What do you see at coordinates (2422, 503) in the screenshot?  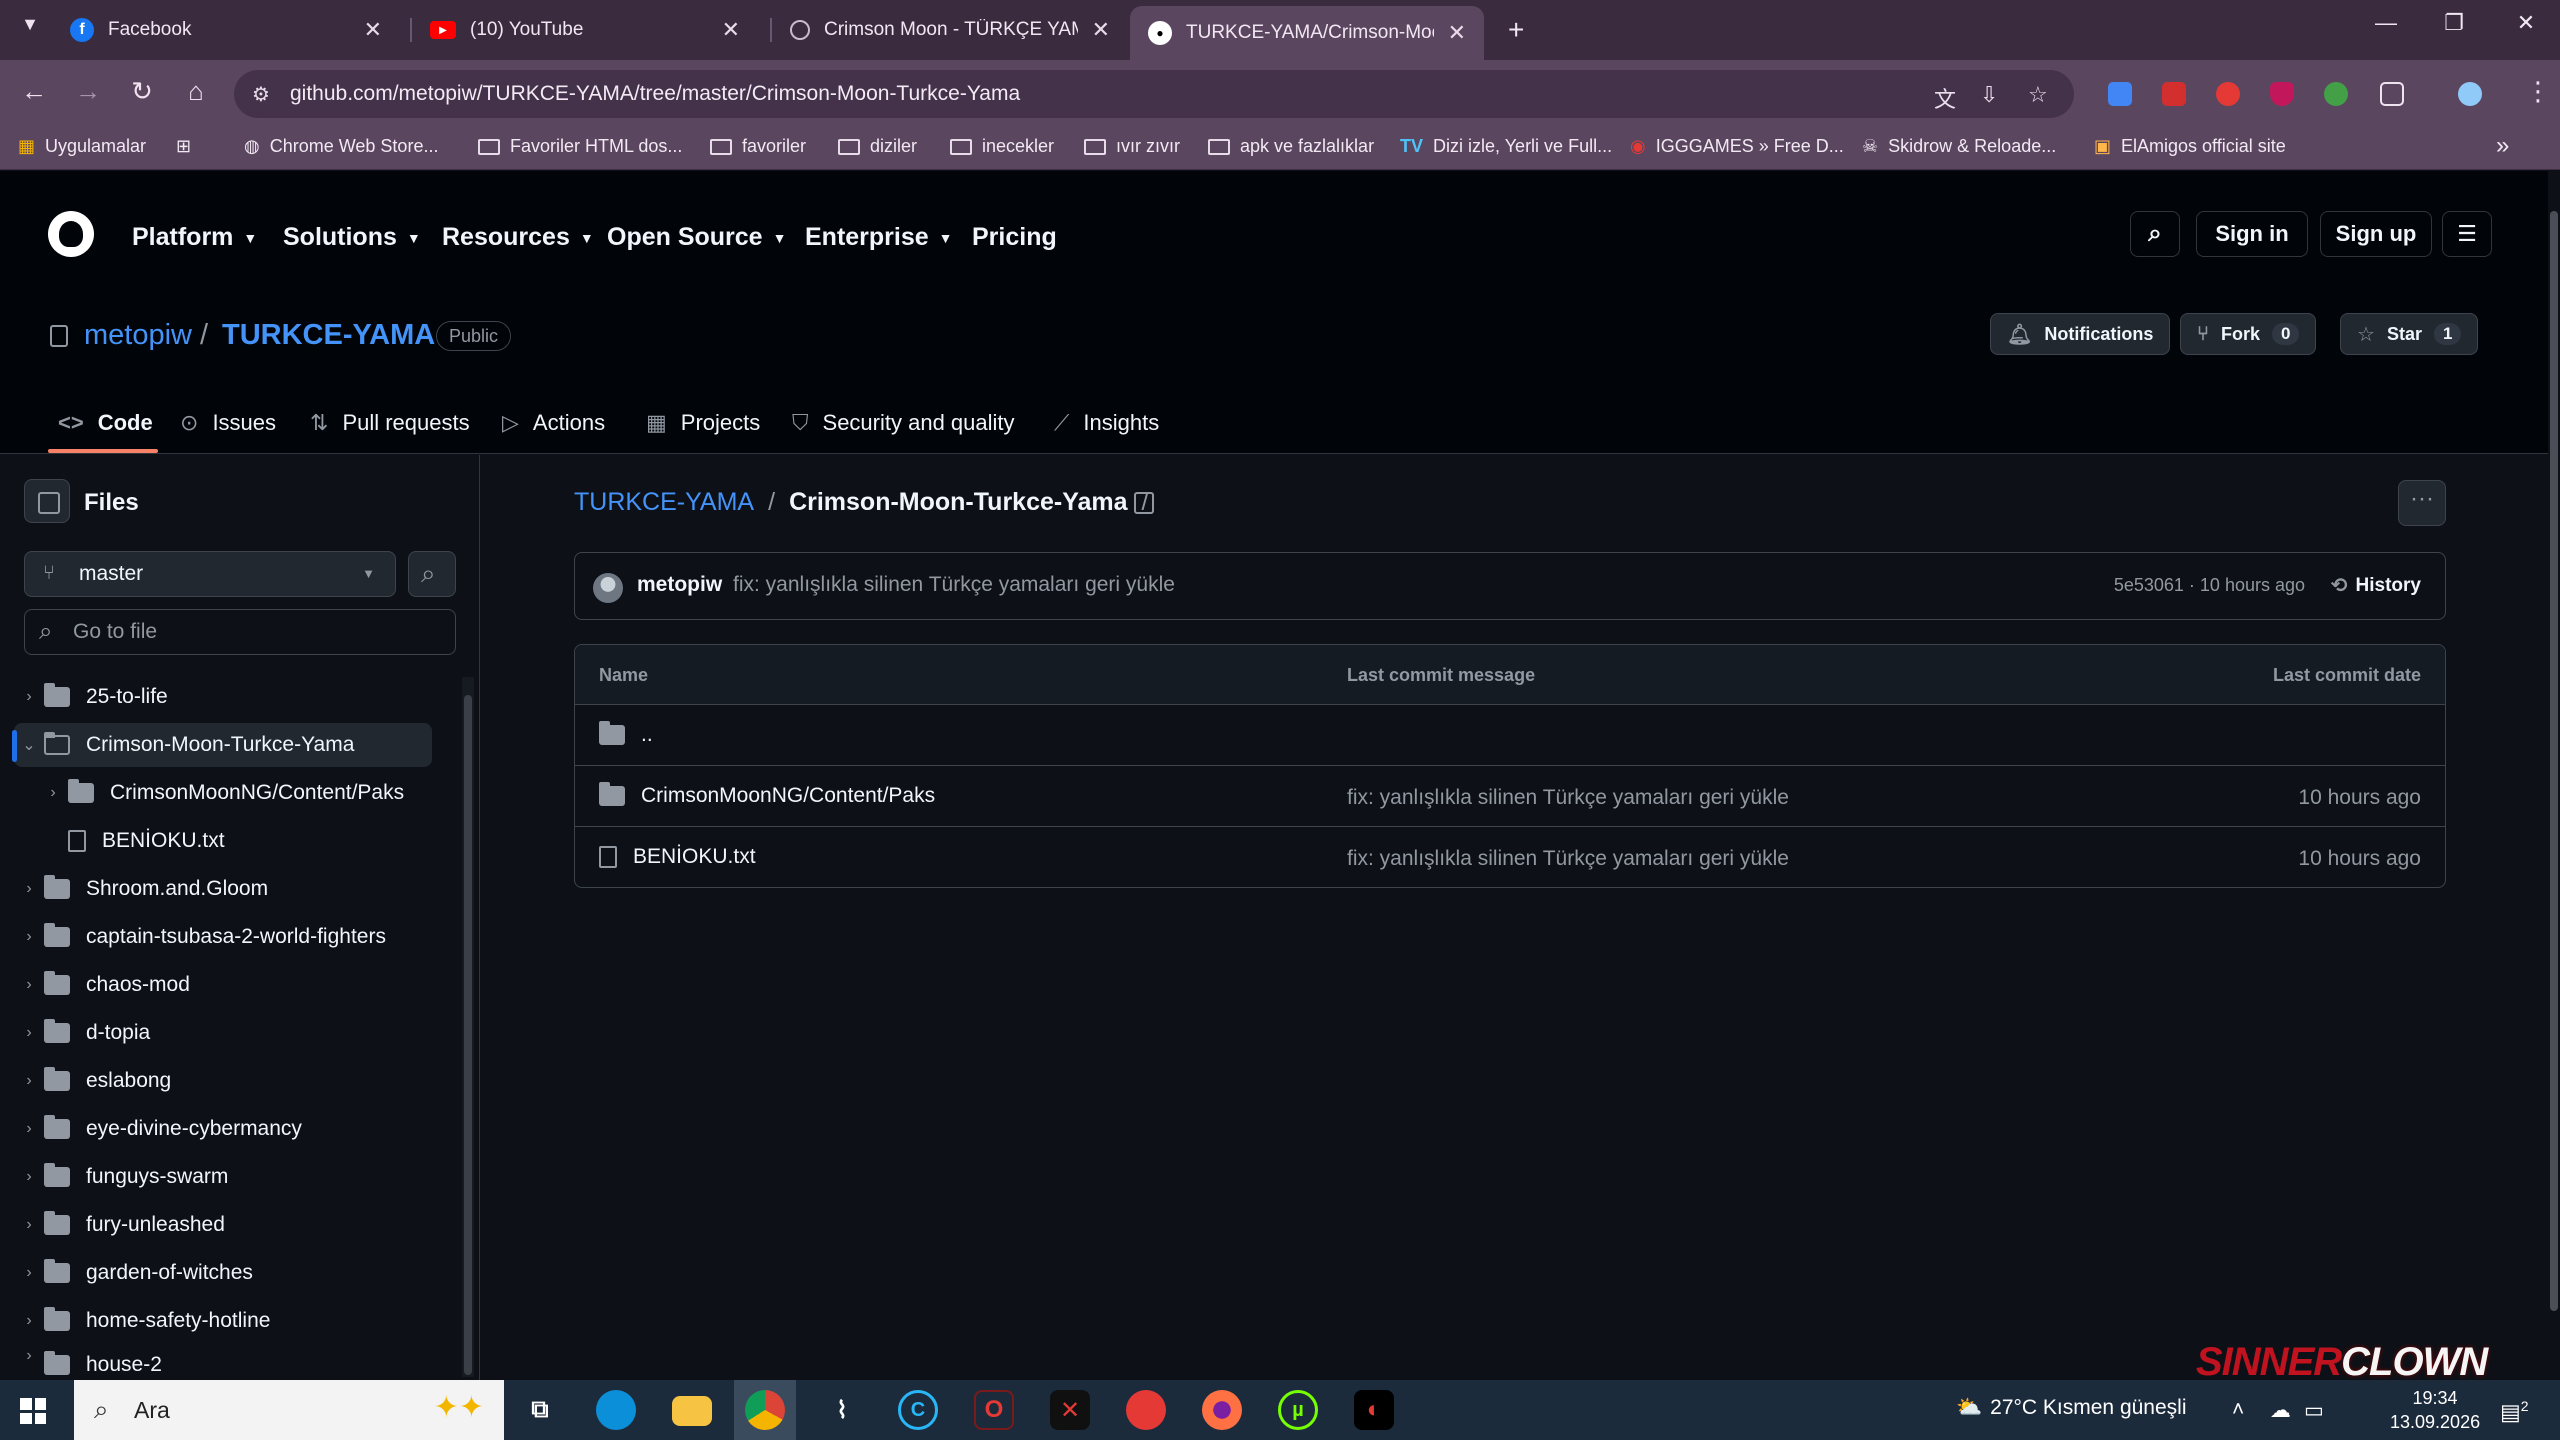 I see `more-options-button: ···` at bounding box center [2422, 503].